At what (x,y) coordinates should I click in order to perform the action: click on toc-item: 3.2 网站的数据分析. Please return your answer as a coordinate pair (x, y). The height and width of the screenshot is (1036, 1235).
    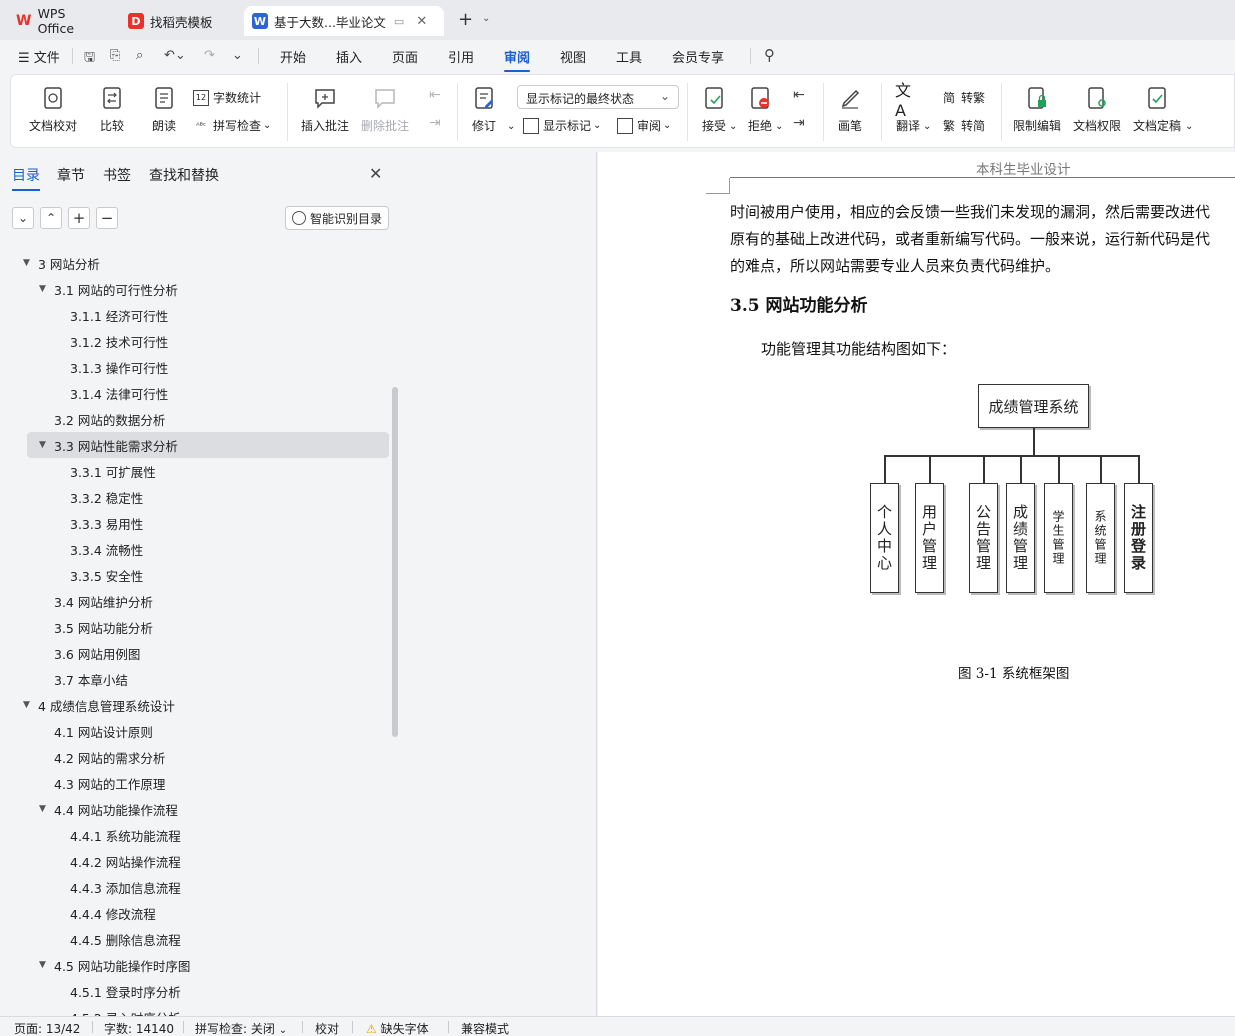
    Looking at the image, I should click on (197, 419).